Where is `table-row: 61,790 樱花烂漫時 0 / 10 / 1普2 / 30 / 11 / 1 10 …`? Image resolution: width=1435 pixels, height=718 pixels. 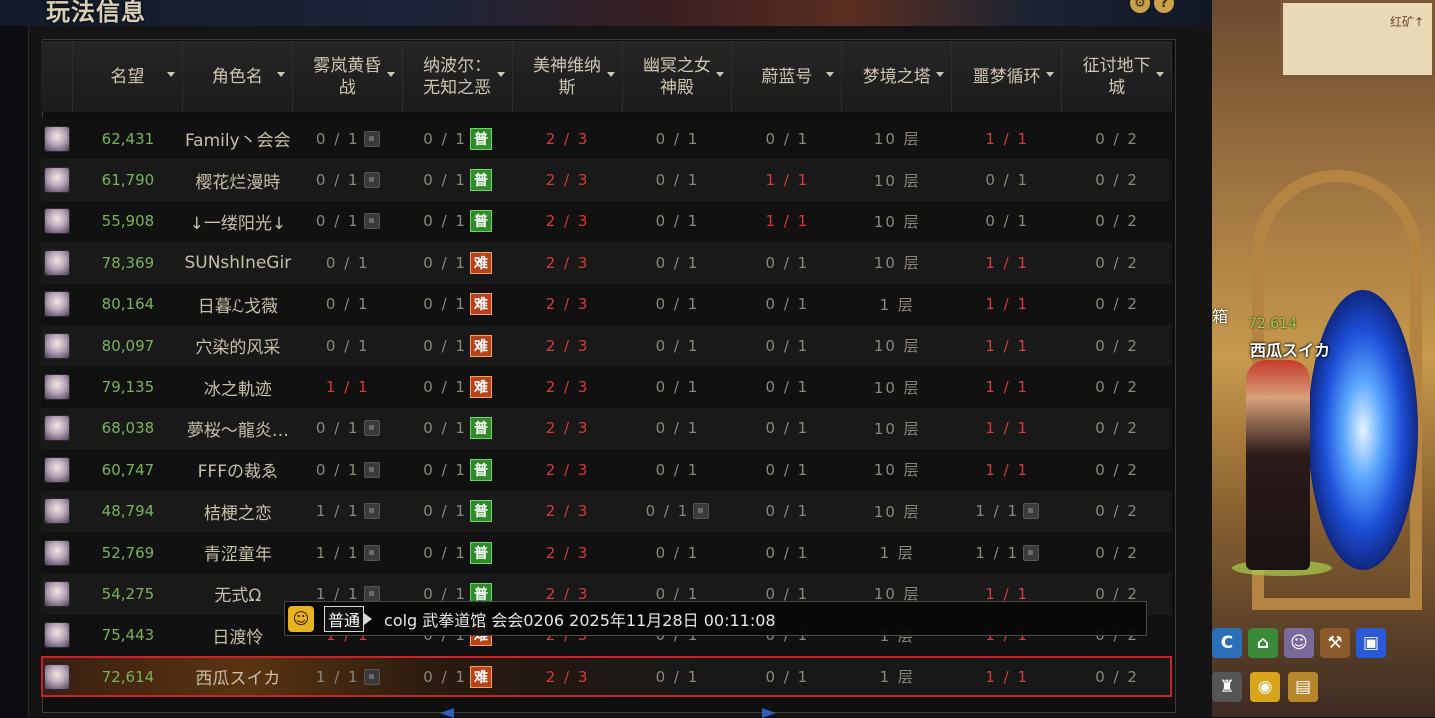
table-row: 61,790 樱花烂漫時 0 / 10 / 1普2 / 30 / 11 / 1 10 … is located at coordinates (606, 180).